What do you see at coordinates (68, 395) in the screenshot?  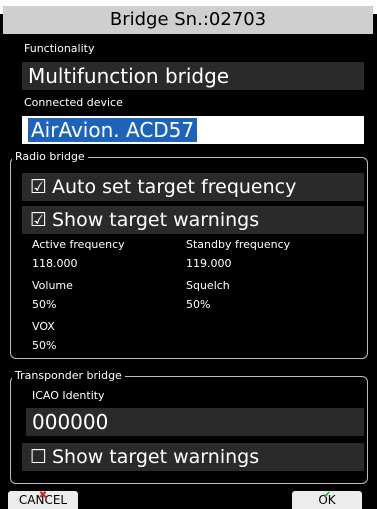 I see `icao-identity-label: ICAO Identity` at bounding box center [68, 395].